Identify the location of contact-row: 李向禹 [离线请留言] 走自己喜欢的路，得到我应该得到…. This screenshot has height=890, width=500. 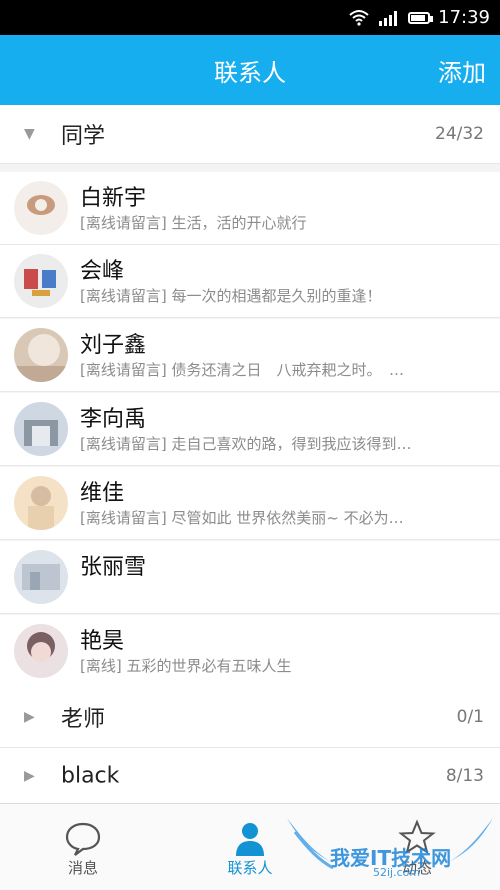
(250, 429).